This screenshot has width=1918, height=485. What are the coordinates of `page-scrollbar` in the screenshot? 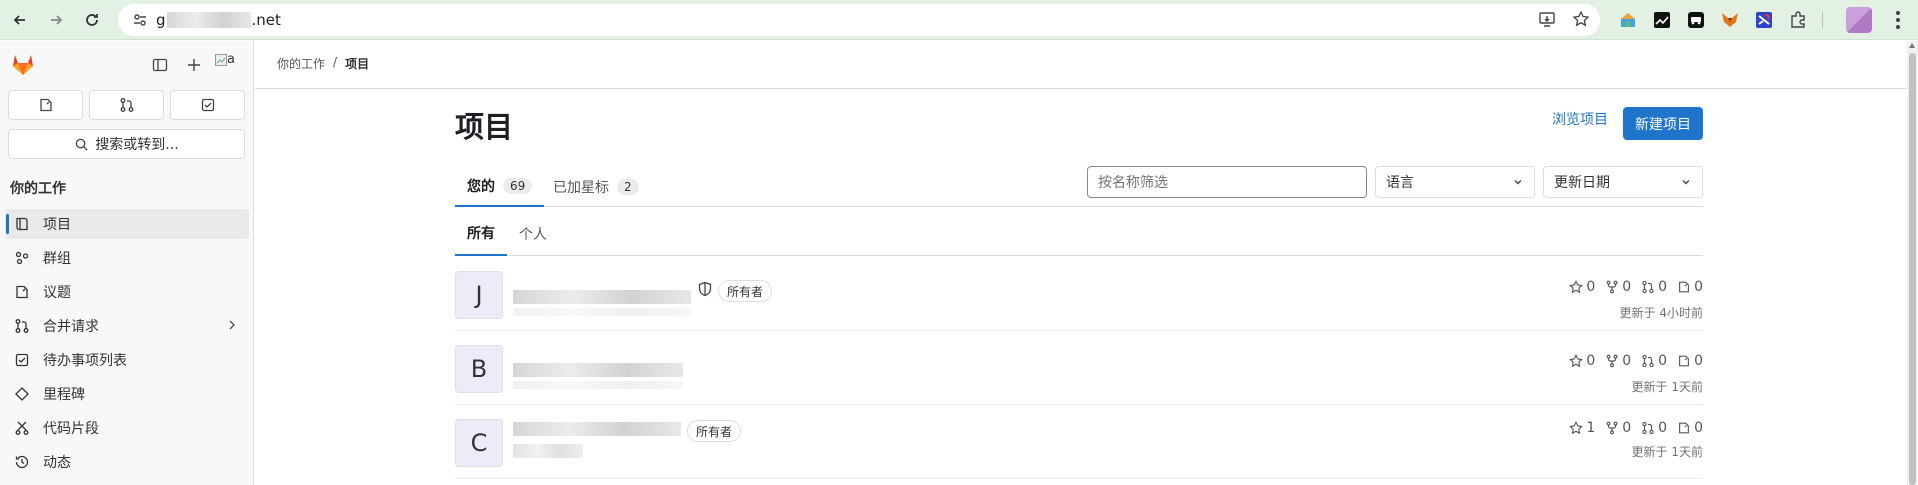 It's located at (1912, 263).